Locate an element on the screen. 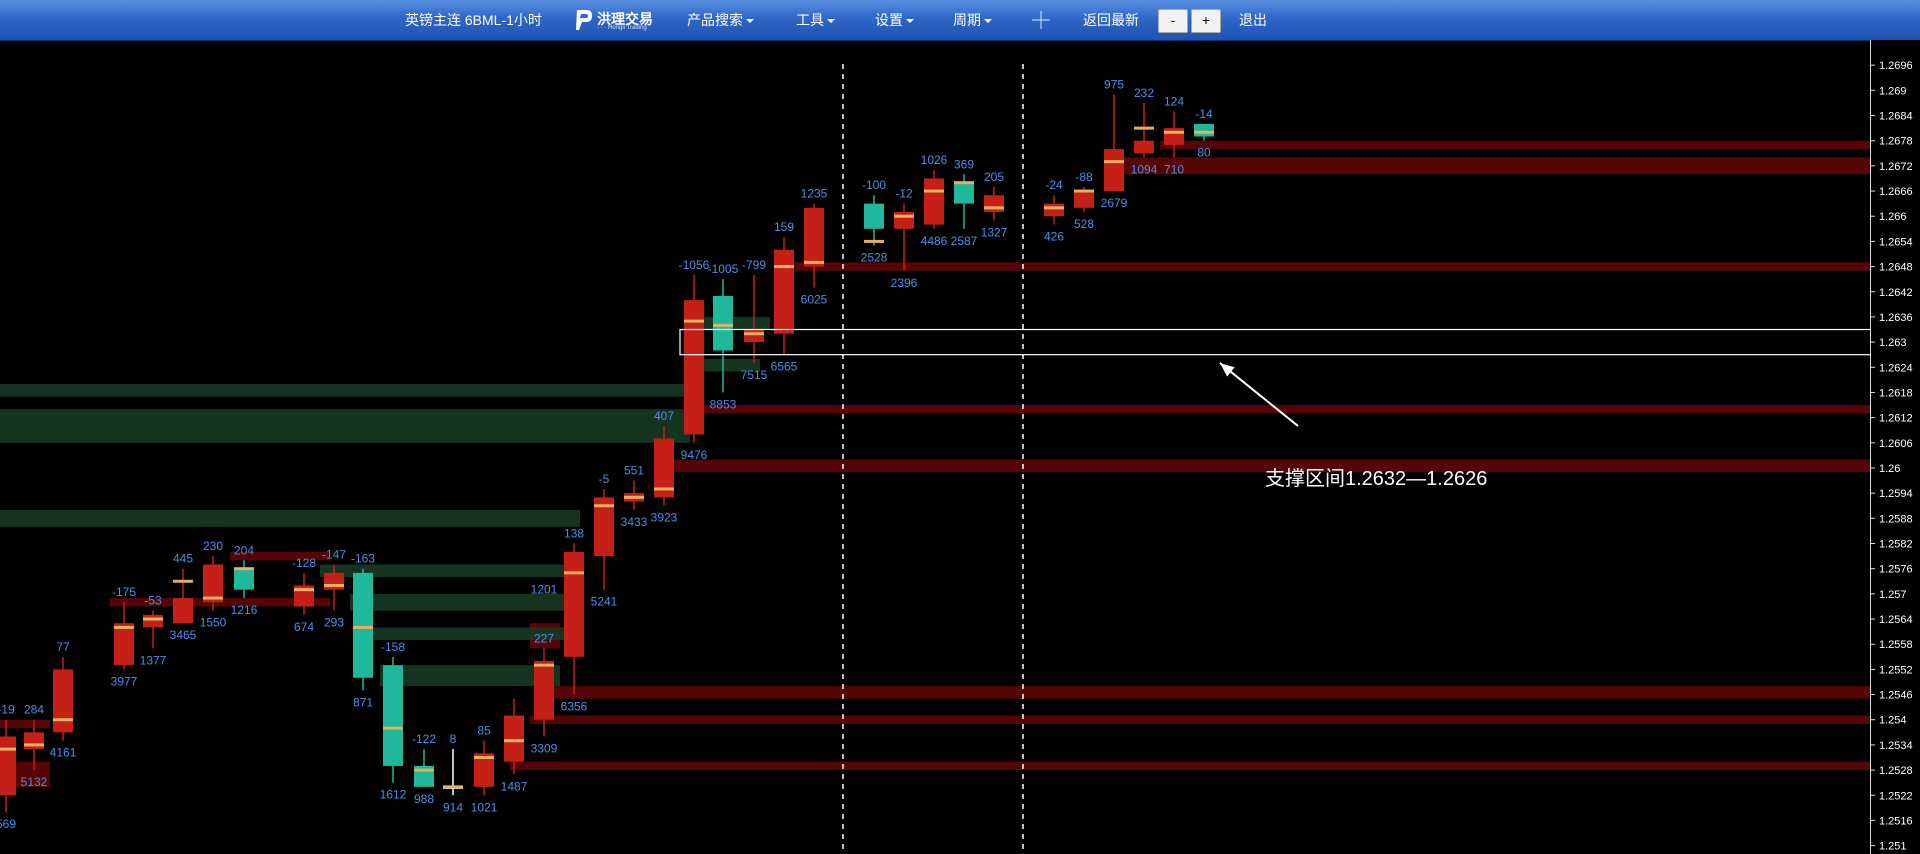  candle-top-label: 445 is located at coordinates (183, 559).